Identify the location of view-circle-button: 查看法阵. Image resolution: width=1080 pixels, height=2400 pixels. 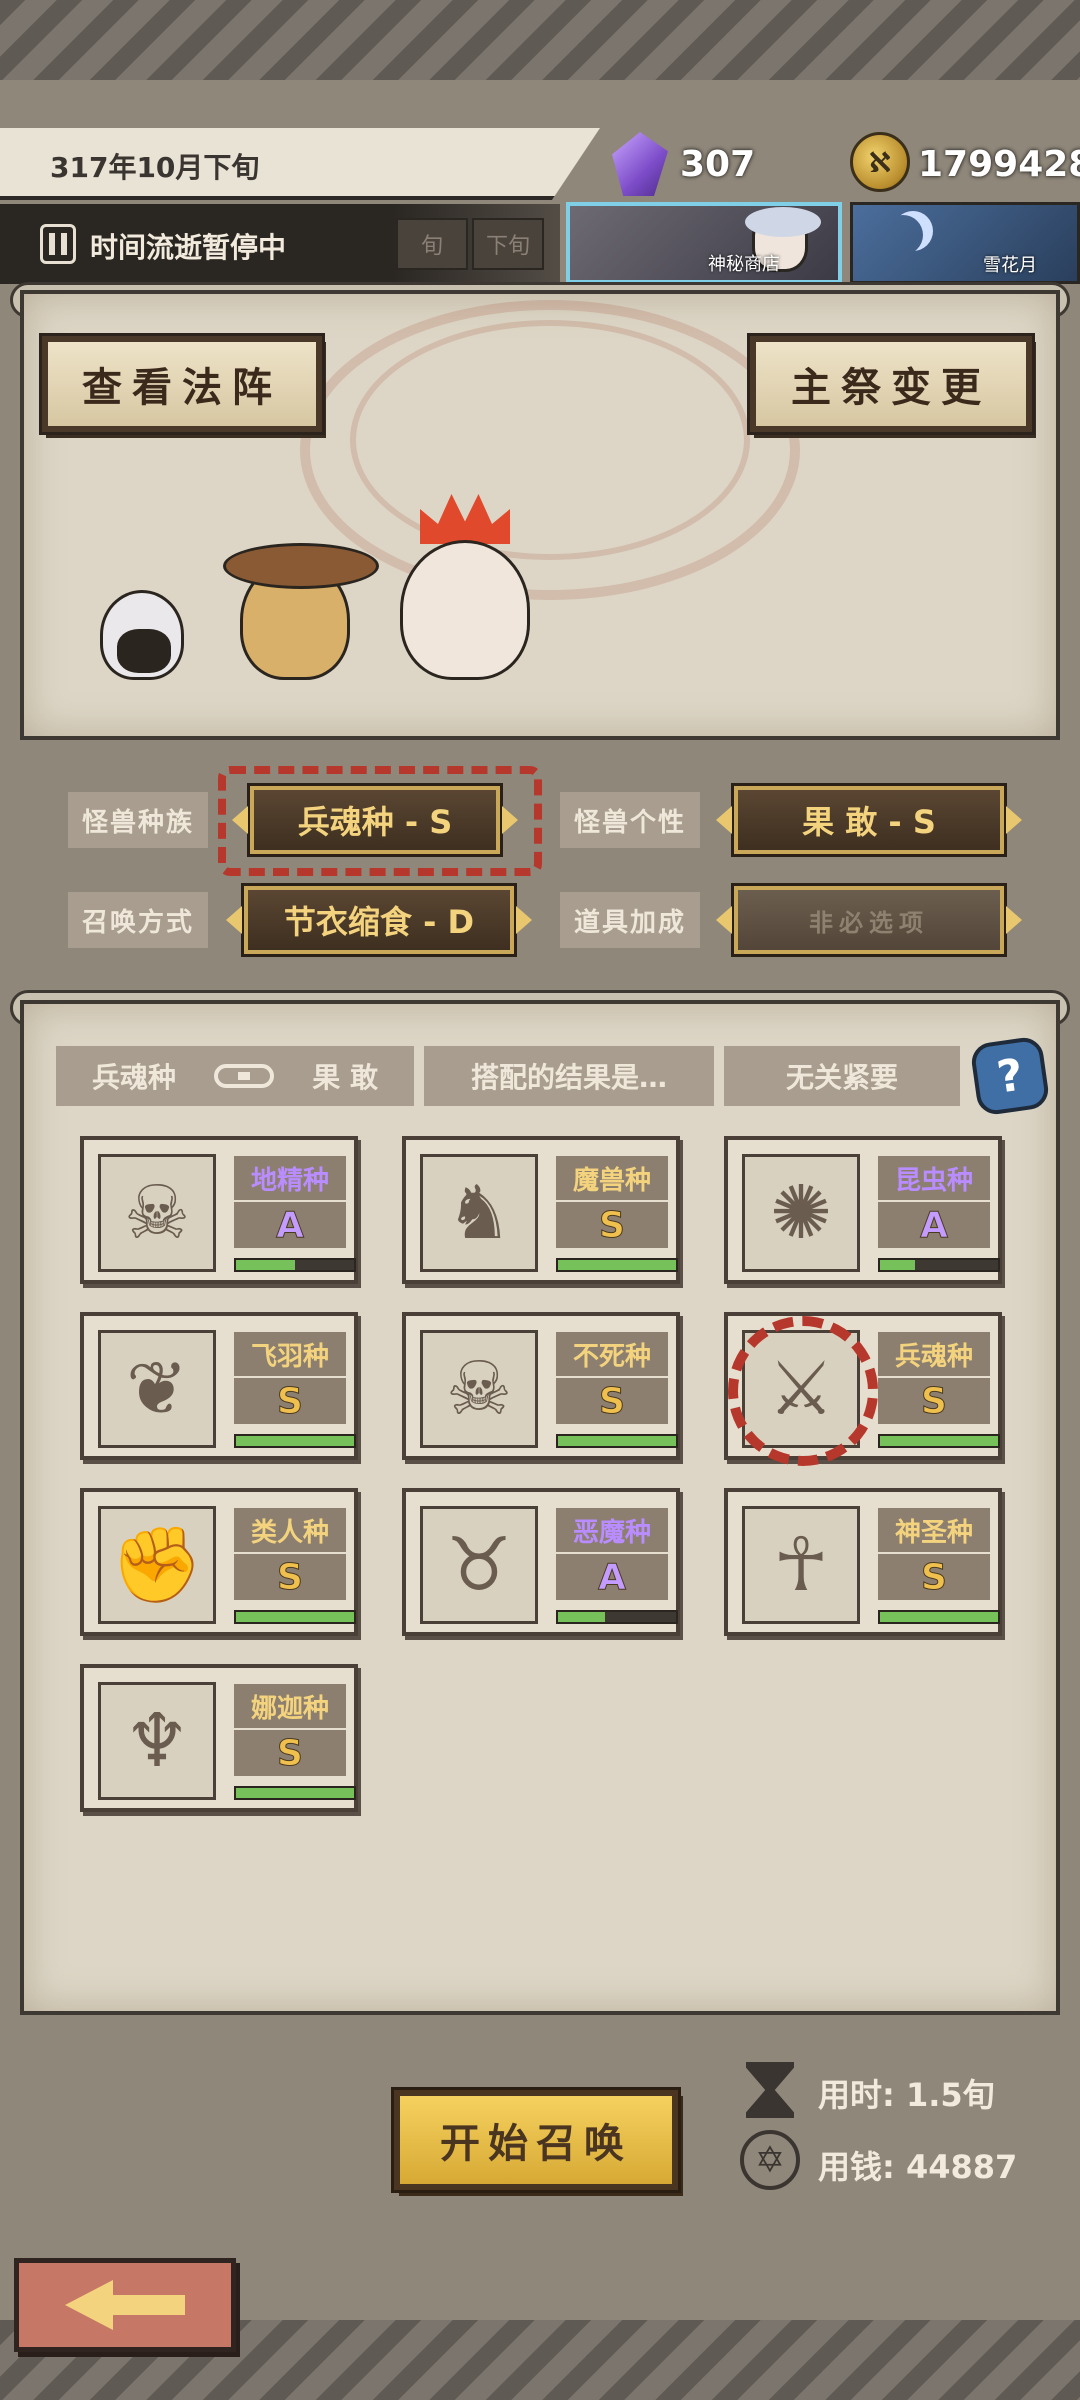
(182, 384).